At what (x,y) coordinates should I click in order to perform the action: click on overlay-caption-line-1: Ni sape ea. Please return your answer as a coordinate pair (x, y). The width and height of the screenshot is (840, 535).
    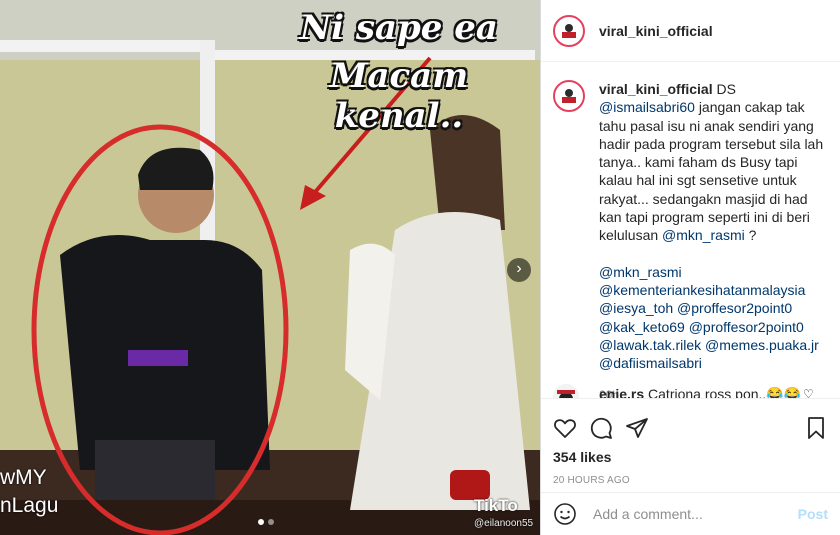
    Looking at the image, I should click on (399, 28).